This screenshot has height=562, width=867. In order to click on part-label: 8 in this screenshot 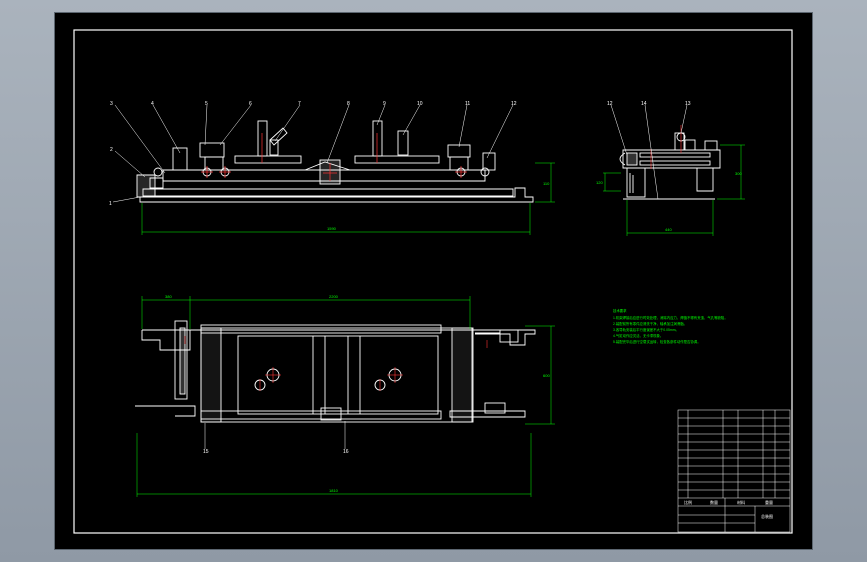, I will do `click(348, 104)`.